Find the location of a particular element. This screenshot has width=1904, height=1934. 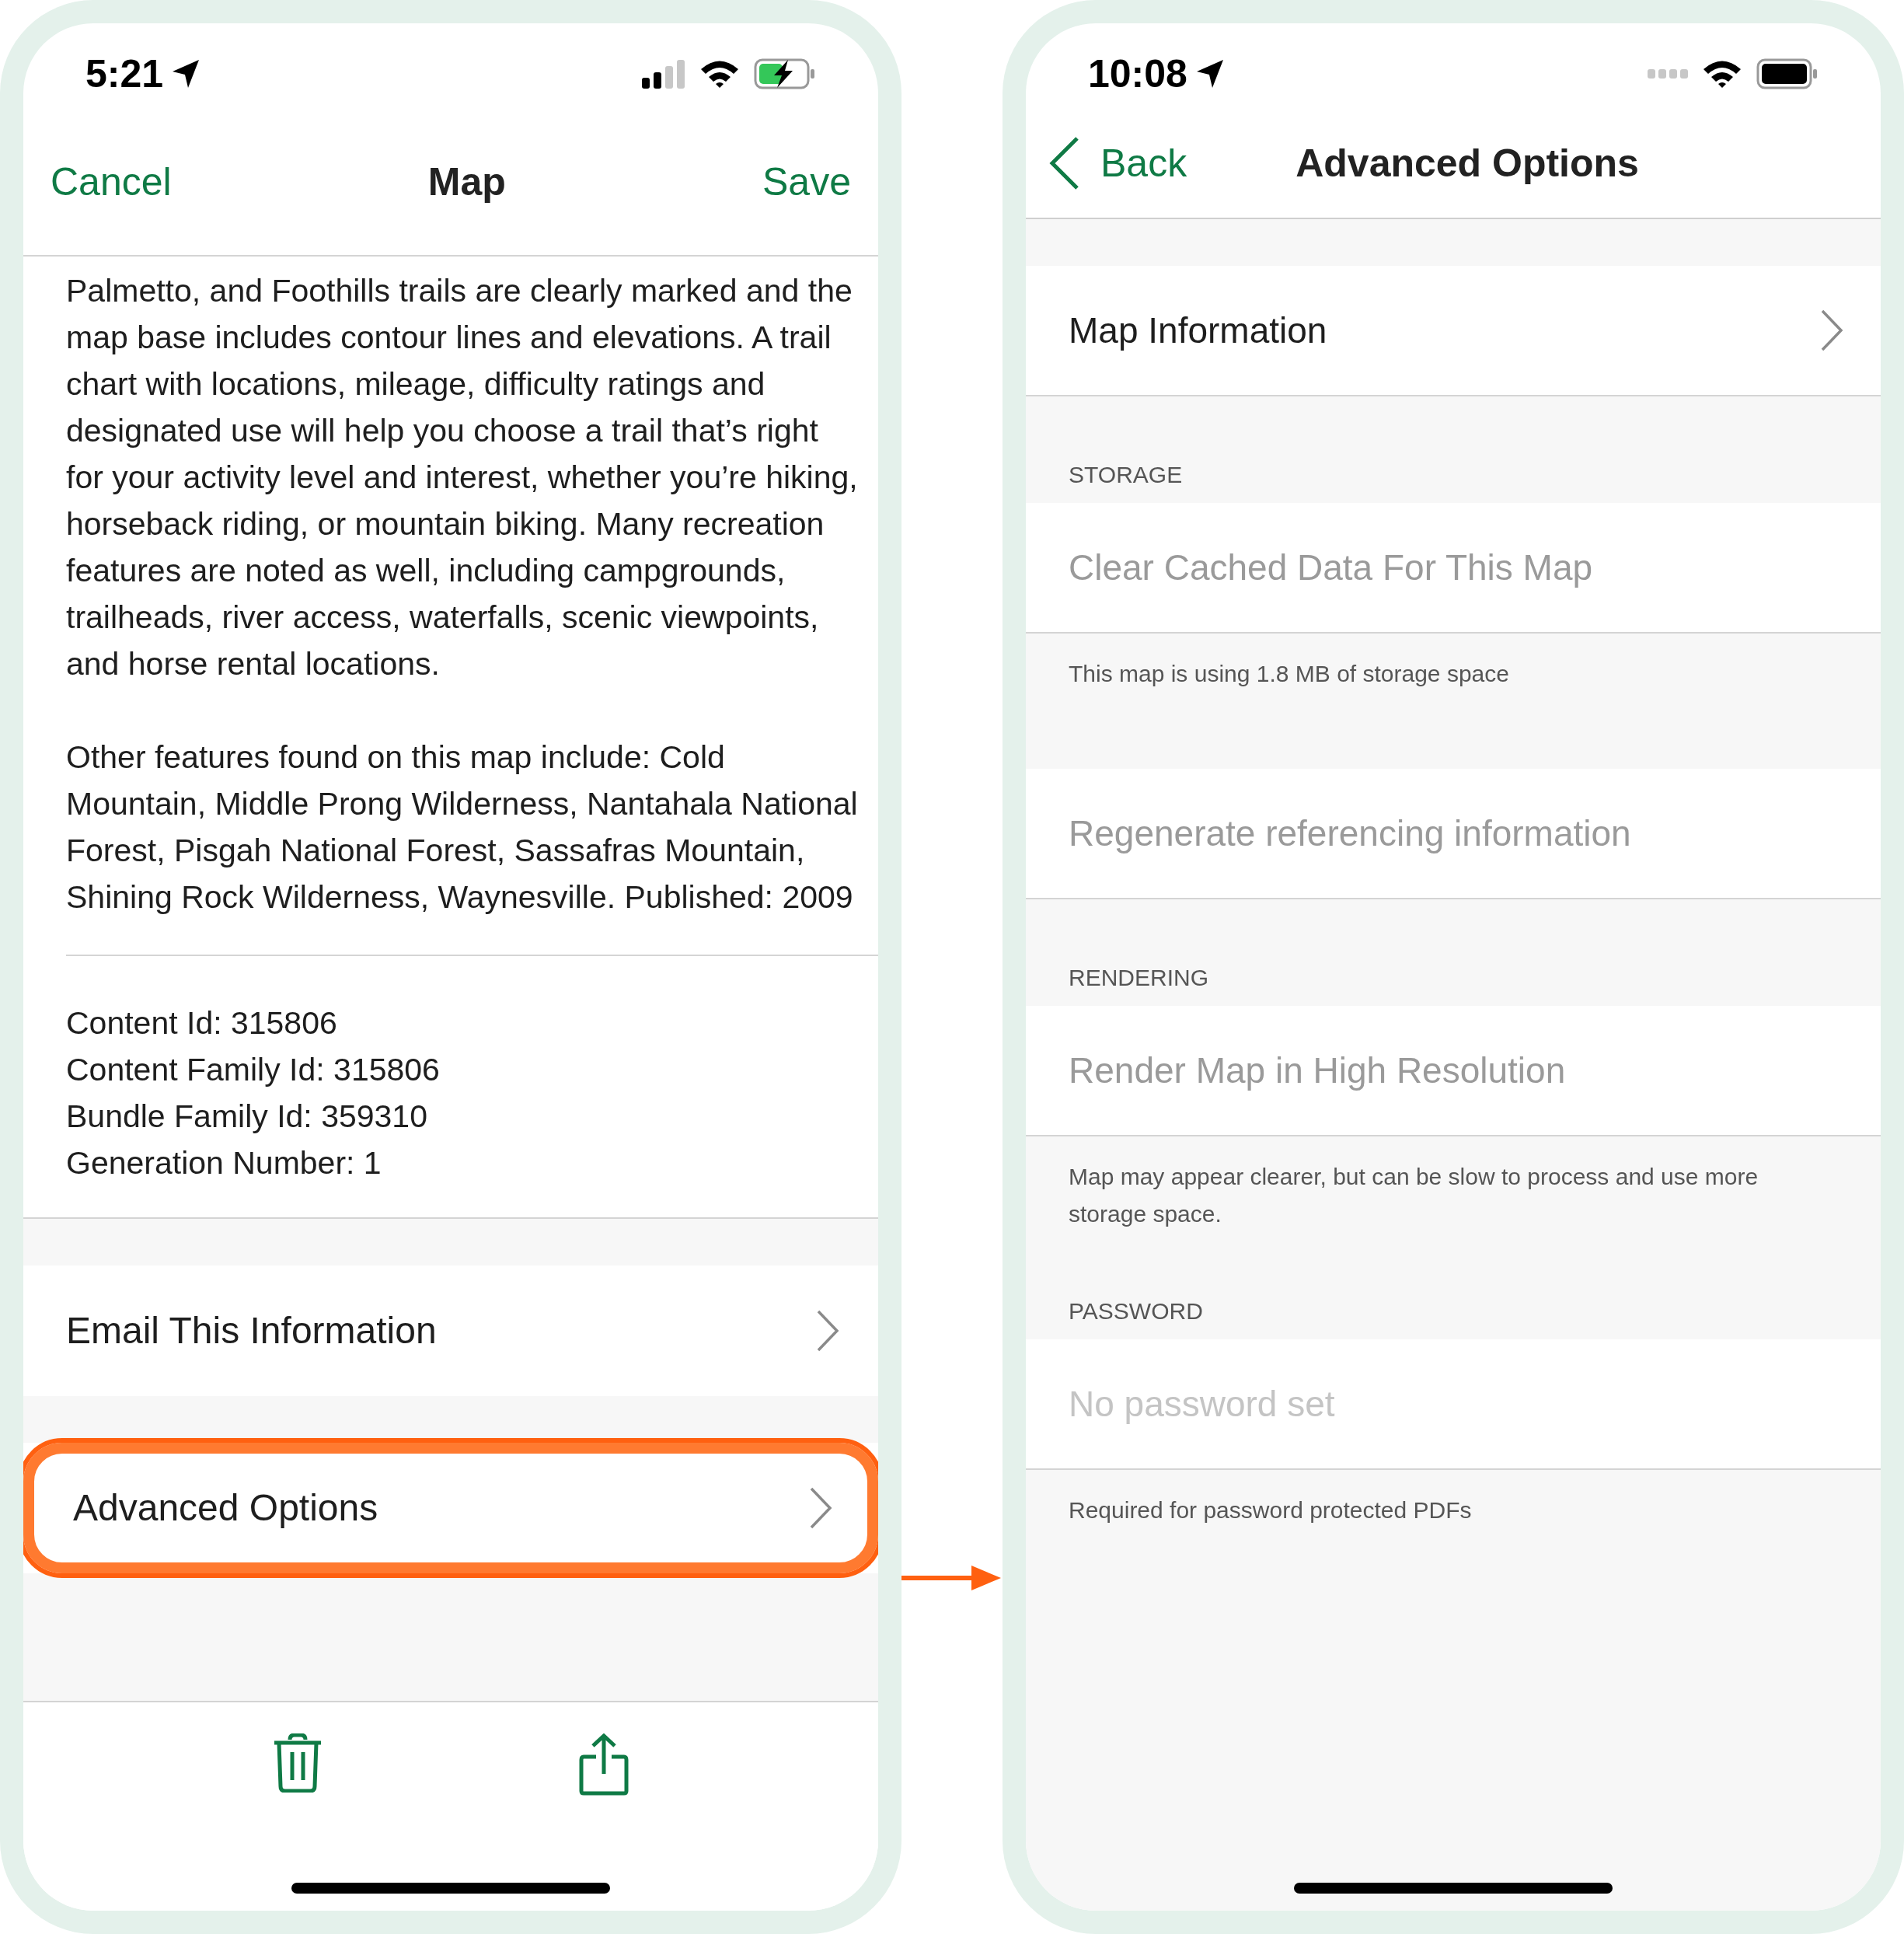

menu-row: Email This Information is located at coordinates (450, 1330).